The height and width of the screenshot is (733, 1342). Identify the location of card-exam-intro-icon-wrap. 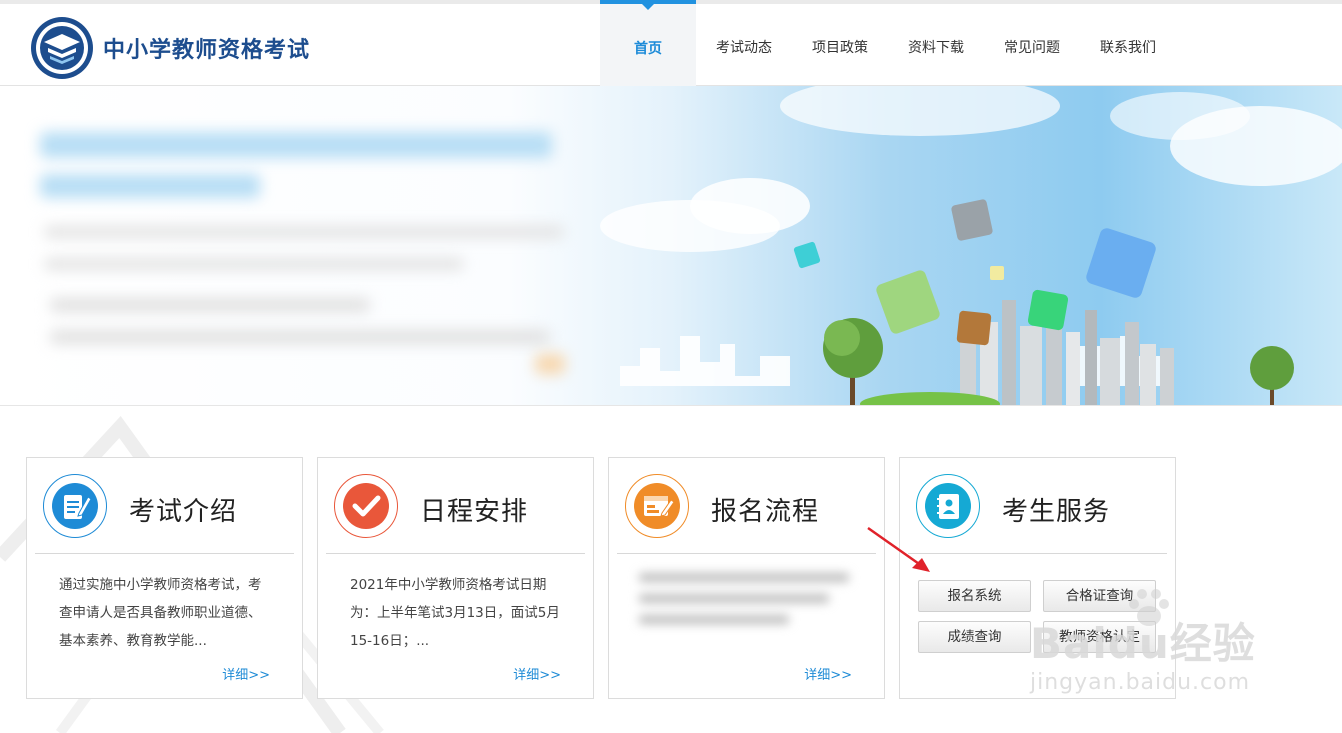
(75, 506).